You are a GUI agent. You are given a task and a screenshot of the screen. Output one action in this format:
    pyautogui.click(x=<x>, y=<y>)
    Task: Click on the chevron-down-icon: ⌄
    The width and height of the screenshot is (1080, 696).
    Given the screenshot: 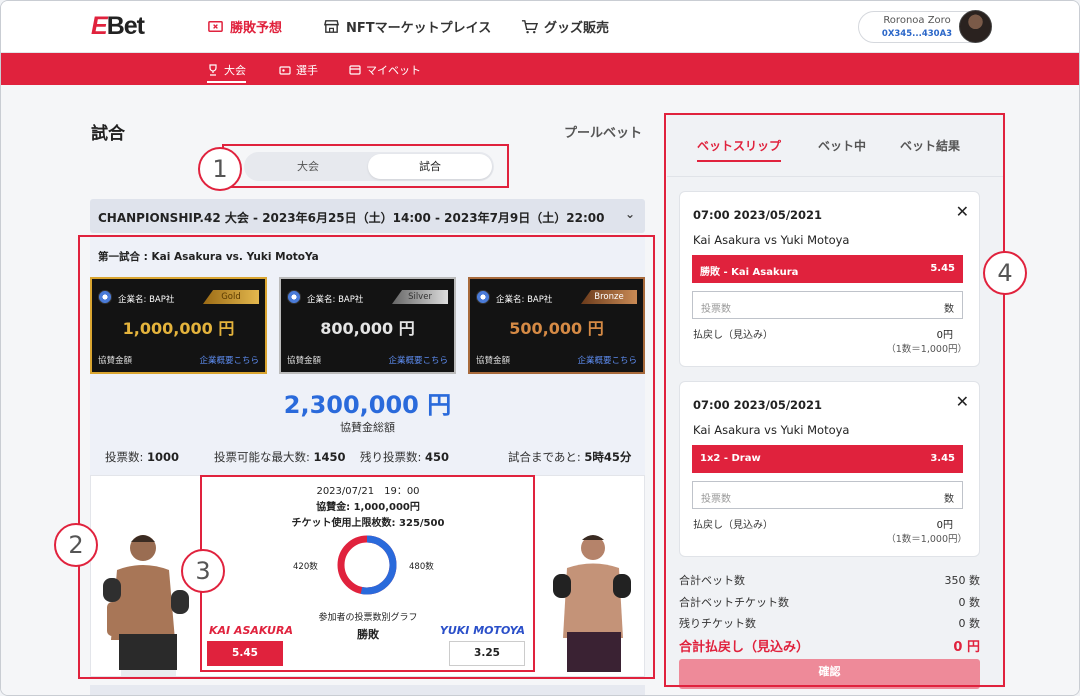 What is the action you would take?
    pyautogui.click(x=630, y=214)
    